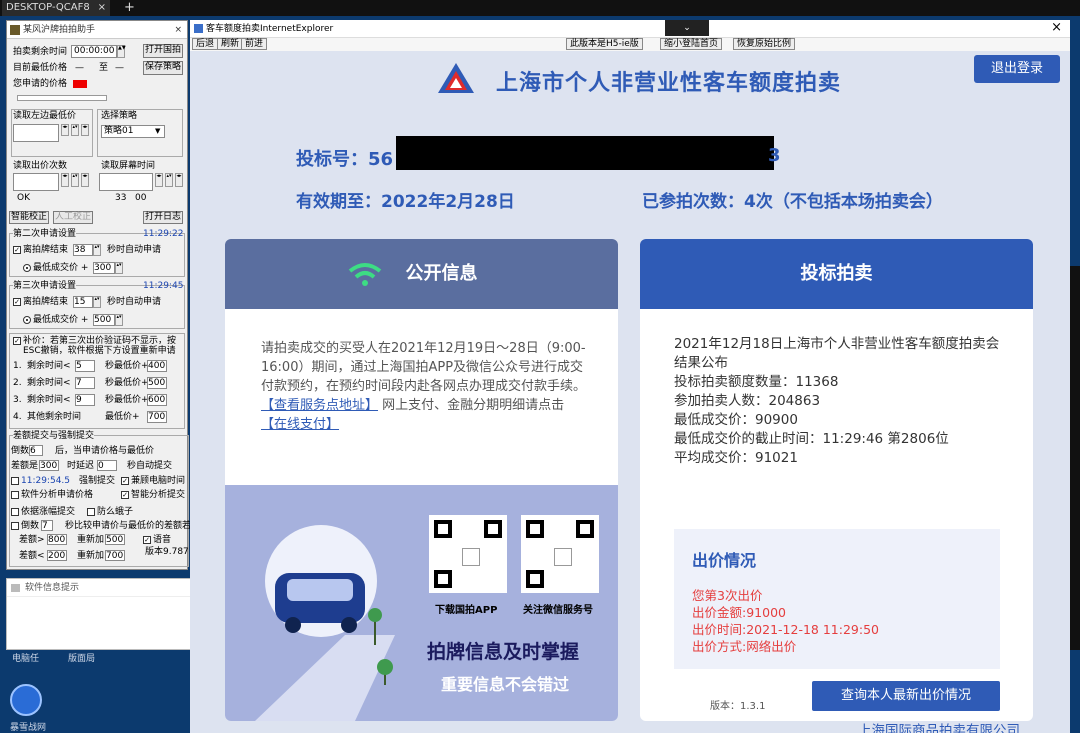 The width and height of the screenshot is (1080, 733). I want to click on strategy-label: 选择策略, so click(119, 116).